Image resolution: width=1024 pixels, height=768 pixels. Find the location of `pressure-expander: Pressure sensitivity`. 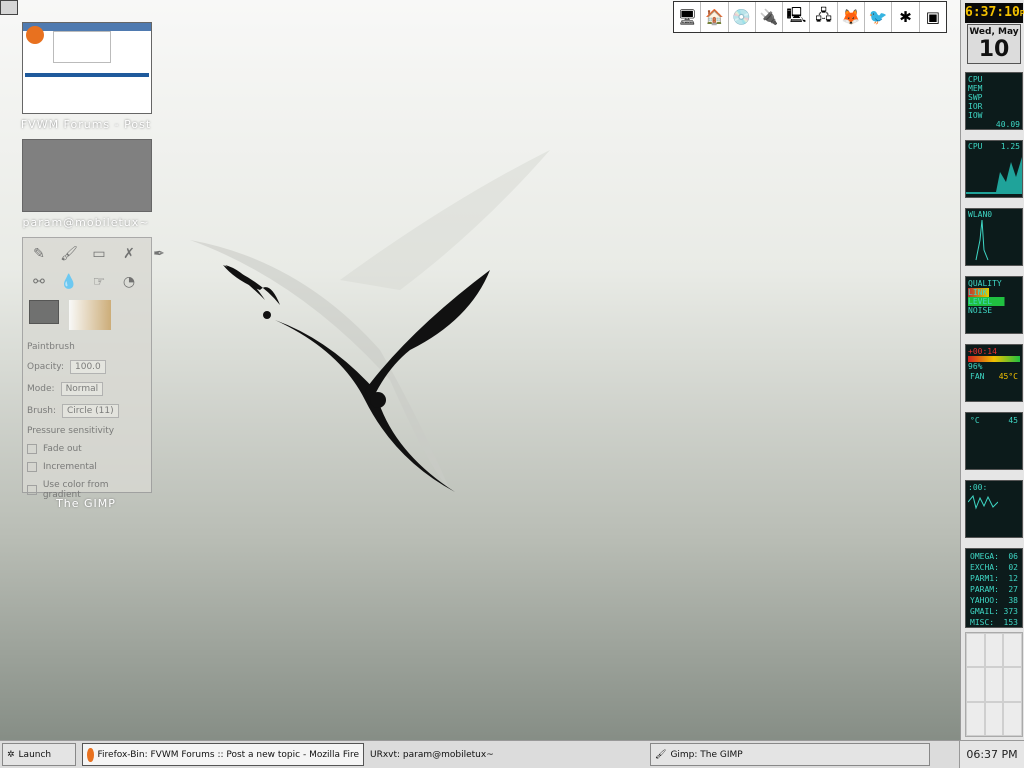

pressure-expander: Pressure sensitivity is located at coordinates (70, 431).